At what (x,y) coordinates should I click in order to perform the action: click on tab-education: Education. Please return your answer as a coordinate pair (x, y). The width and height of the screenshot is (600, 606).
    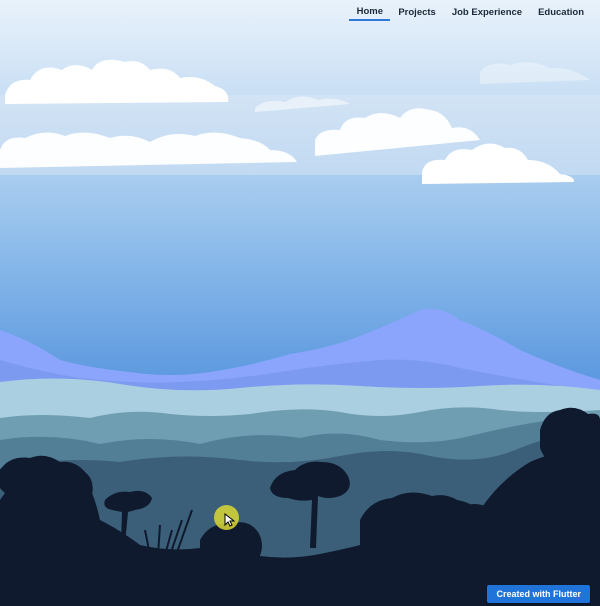
    Looking at the image, I should click on (561, 20).